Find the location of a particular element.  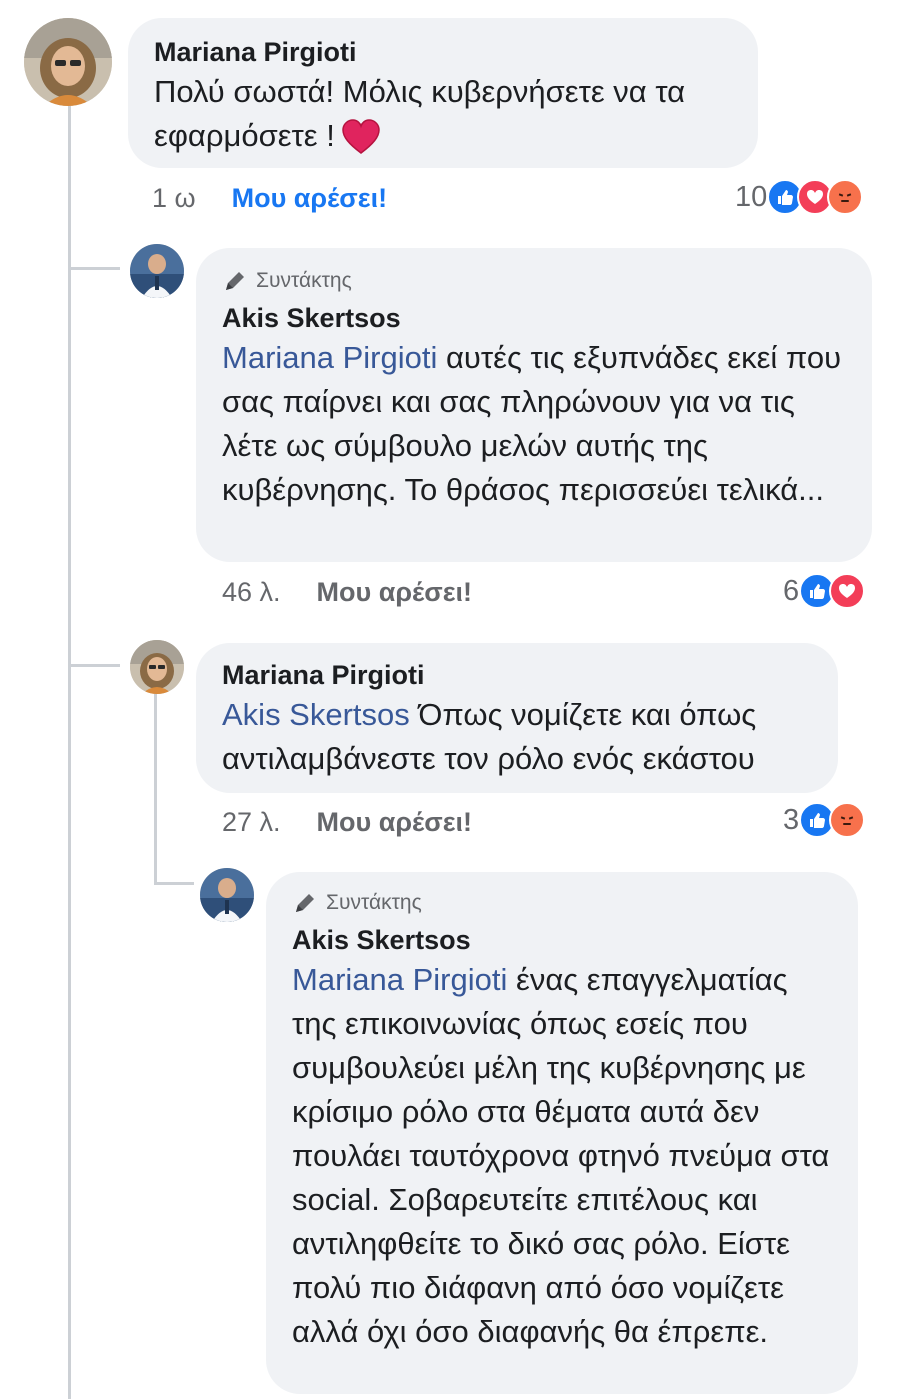

comment-meta-3: 27 λ. Μου αρέσει! is located at coordinates (347, 822).